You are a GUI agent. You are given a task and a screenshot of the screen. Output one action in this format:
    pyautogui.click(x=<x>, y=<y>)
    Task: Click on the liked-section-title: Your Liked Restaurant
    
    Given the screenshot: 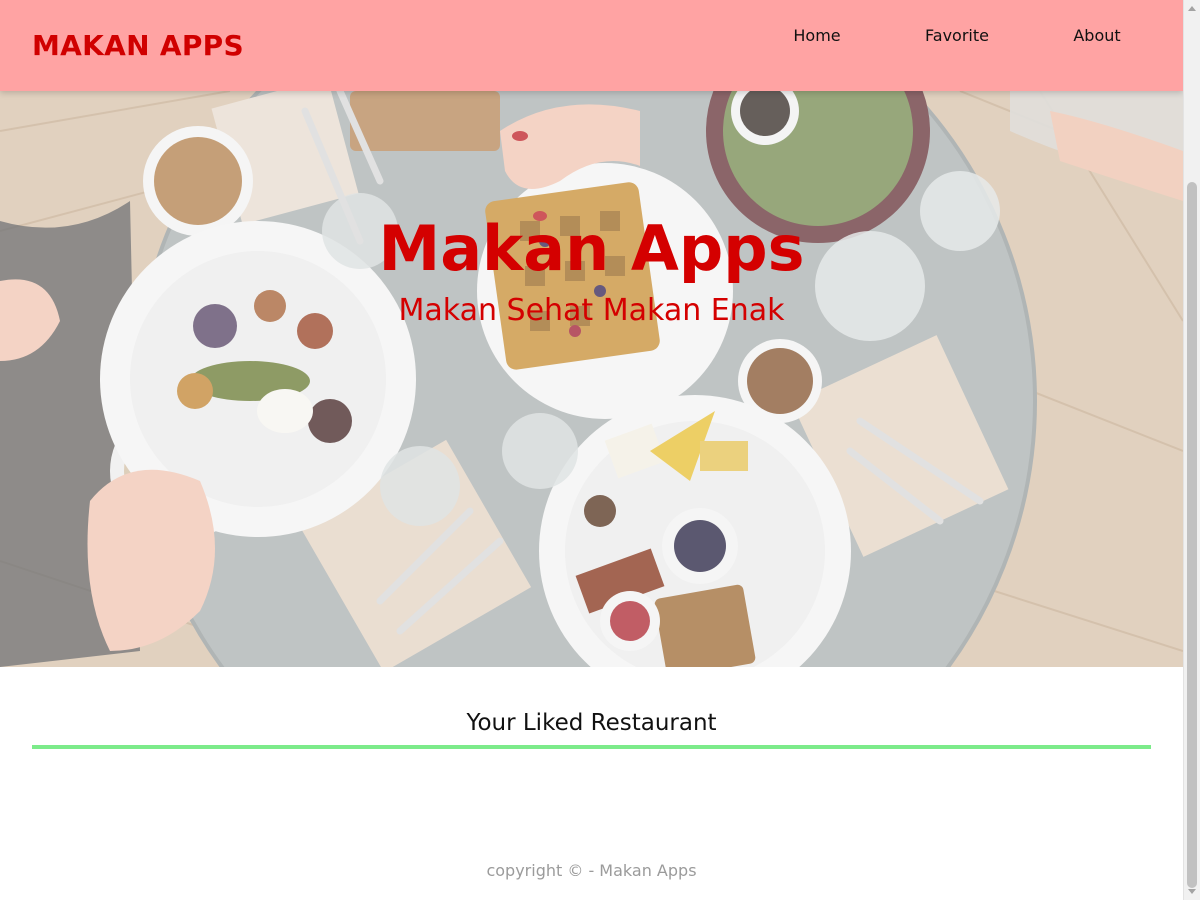 What is the action you would take?
    pyautogui.click(x=591, y=723)
    